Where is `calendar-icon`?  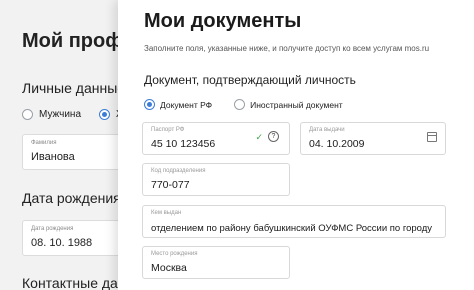 calendar-icon is located at coordinates (432, 137).